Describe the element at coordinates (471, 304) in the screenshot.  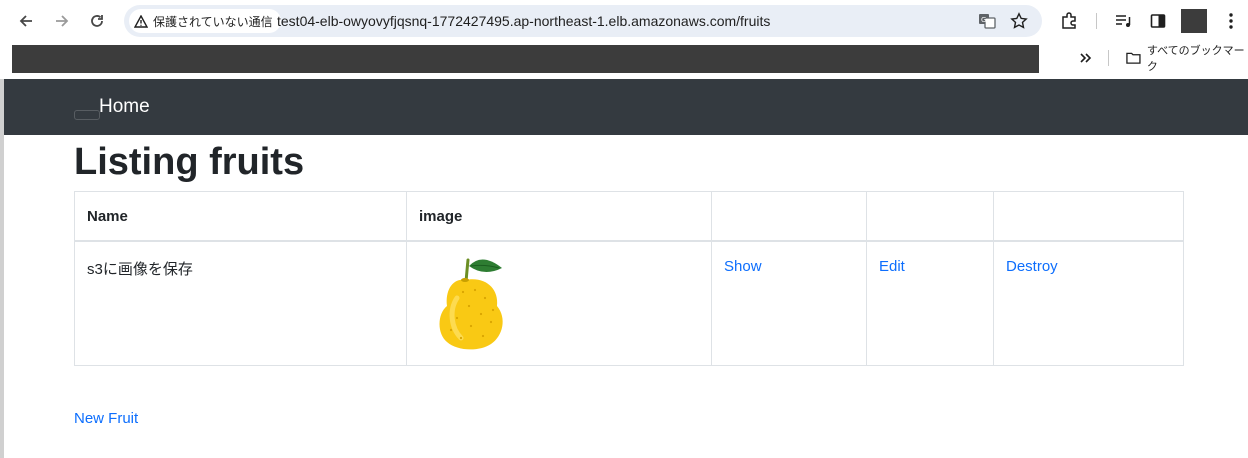
I see `yuzu-fruit-image` at that location.